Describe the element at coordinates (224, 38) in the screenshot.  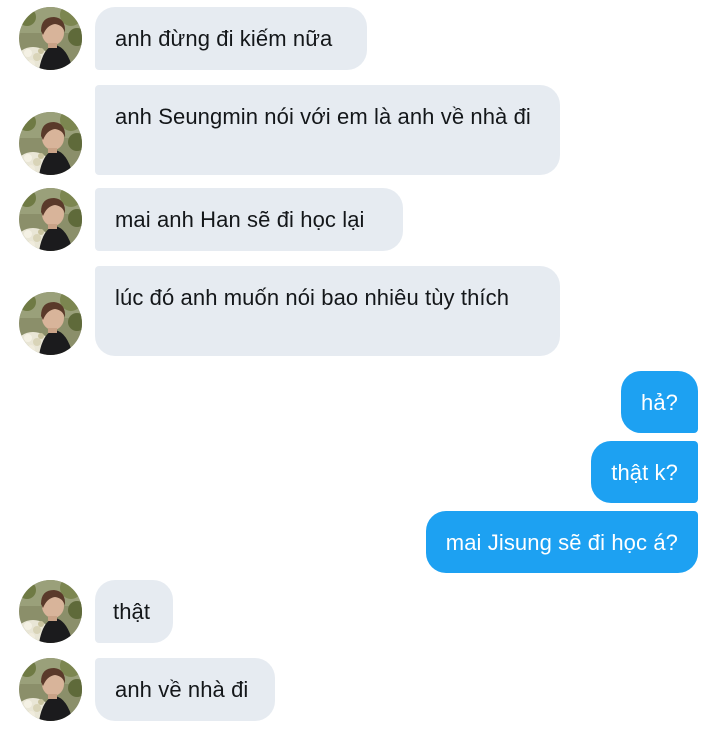
I see `message-text: anh đừng đi kiếm nữa` at that location.